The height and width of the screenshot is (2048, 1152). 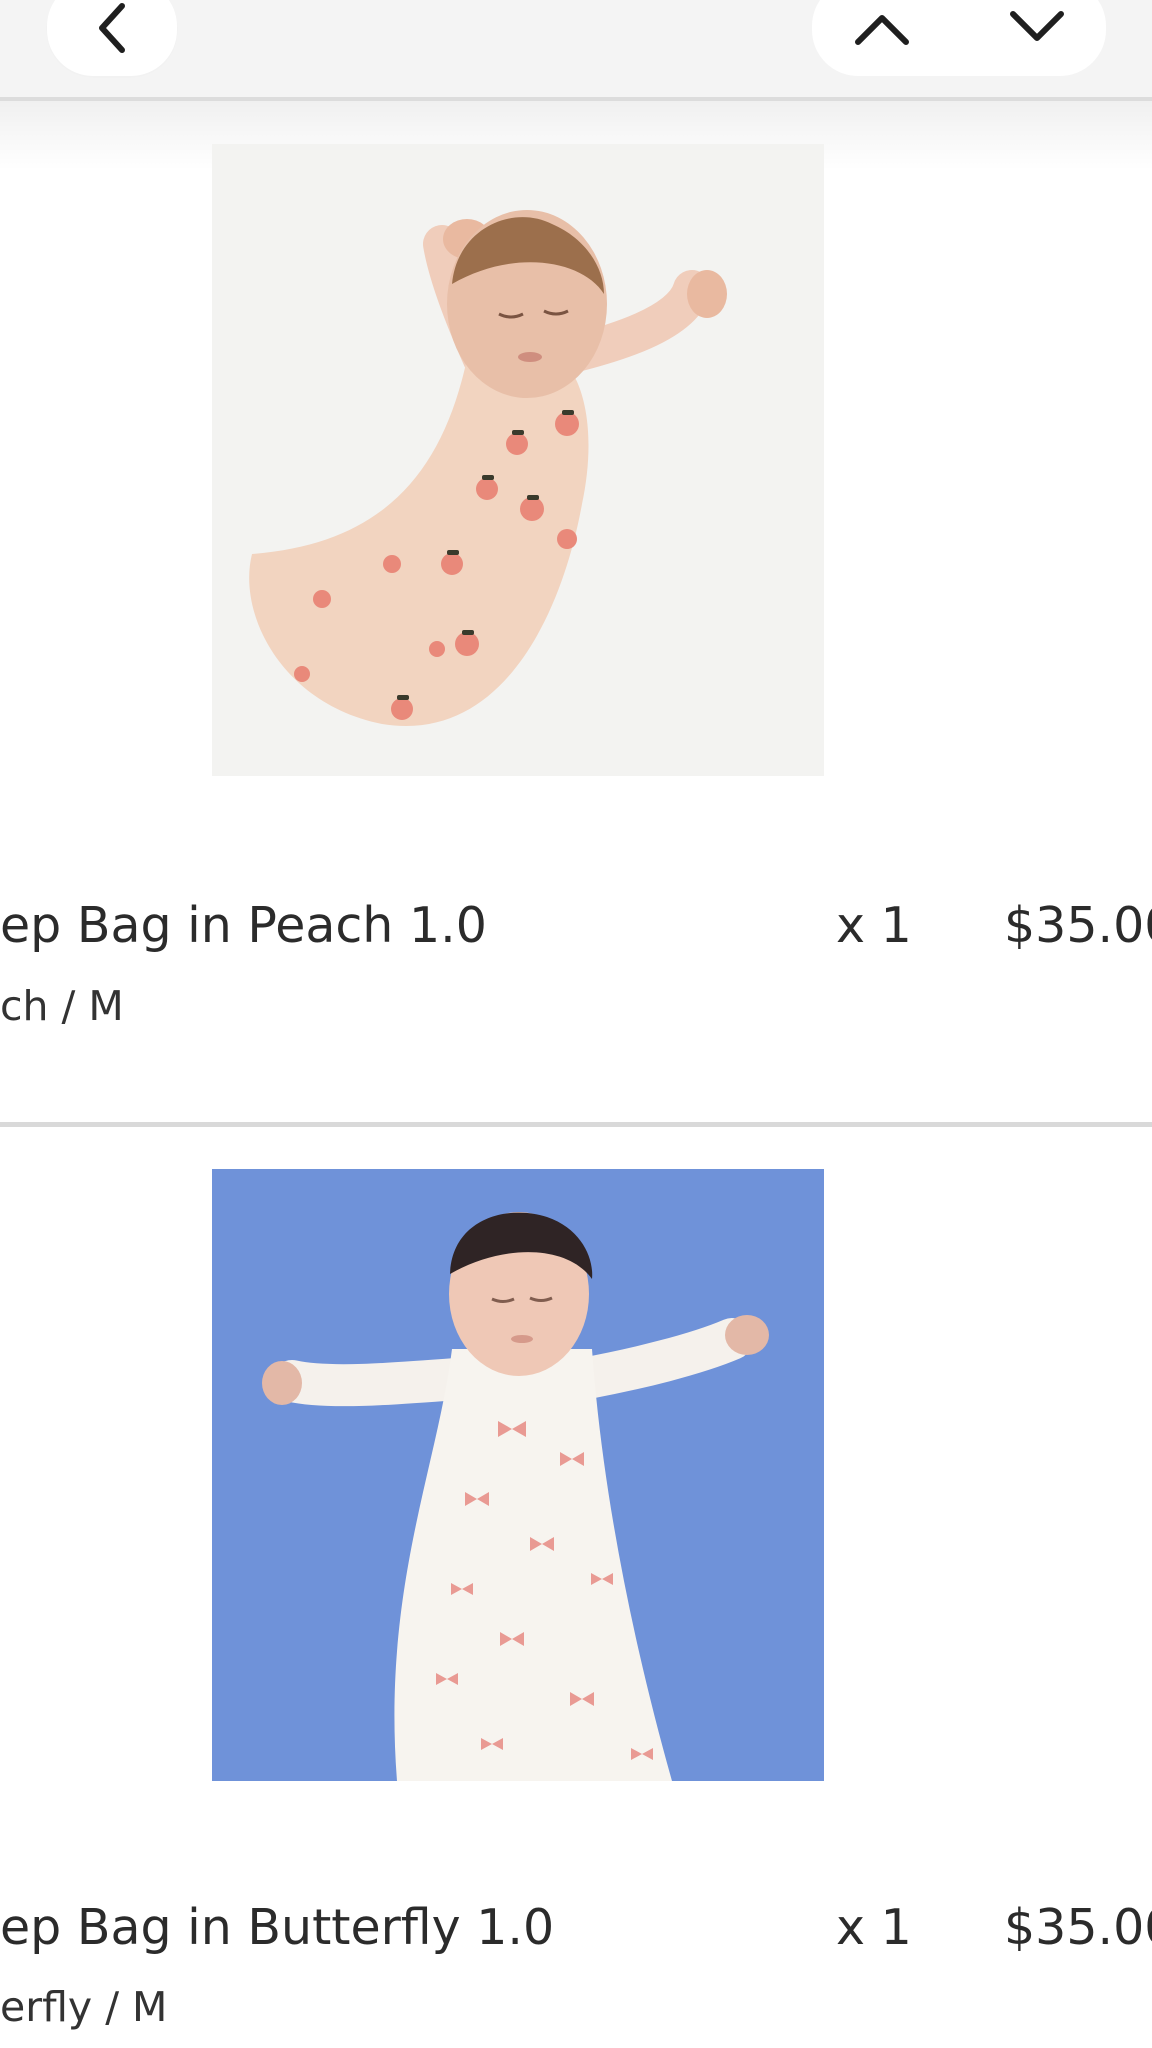 I want to click on back-button, so click(x=112, y=38).